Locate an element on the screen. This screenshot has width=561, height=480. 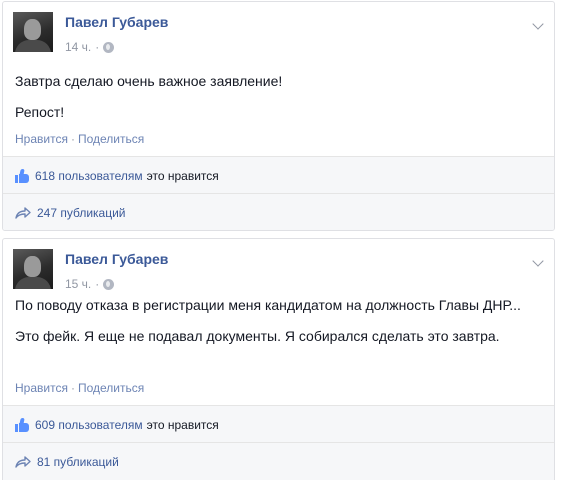
post-meta: 14 ч. · is located at coordinates (90, 47).